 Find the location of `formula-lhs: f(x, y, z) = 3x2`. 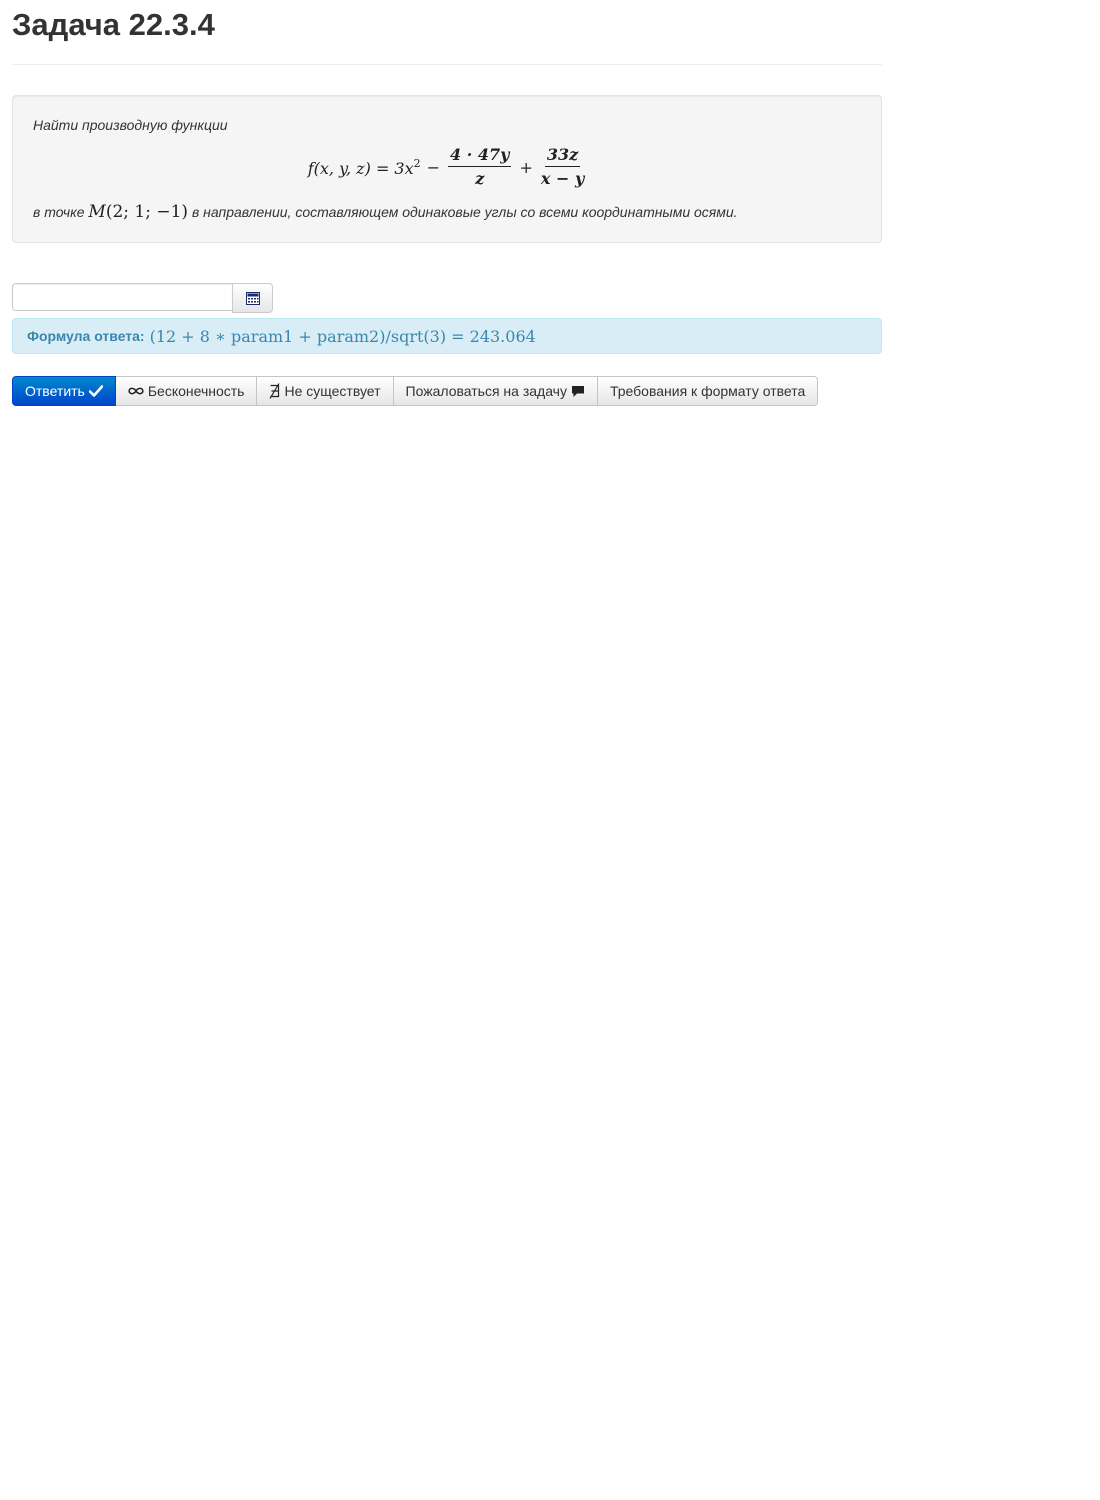

formula-lhs: f(x, y, z) = 3x2 is located at coordinates (364, 167).